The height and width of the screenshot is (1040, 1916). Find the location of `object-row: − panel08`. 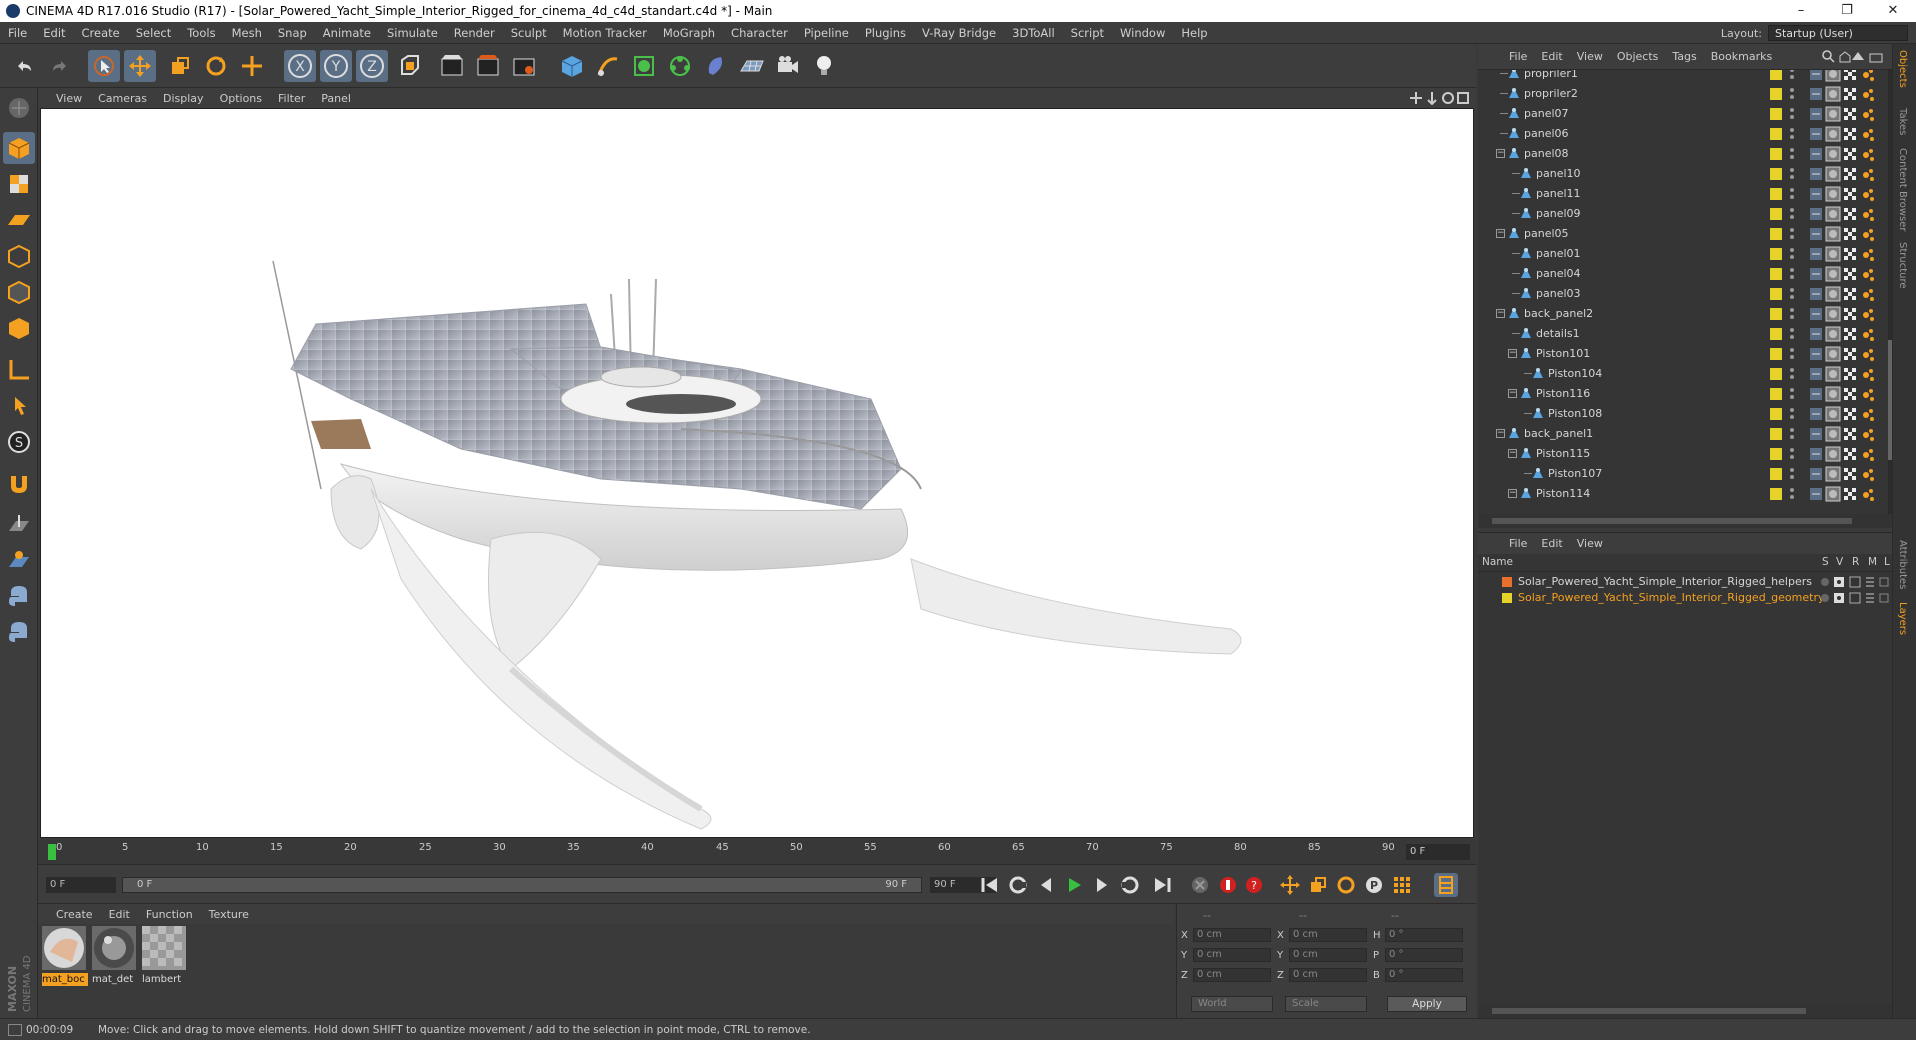

object-row: − panel08 is located at coordinates (1685, 154).